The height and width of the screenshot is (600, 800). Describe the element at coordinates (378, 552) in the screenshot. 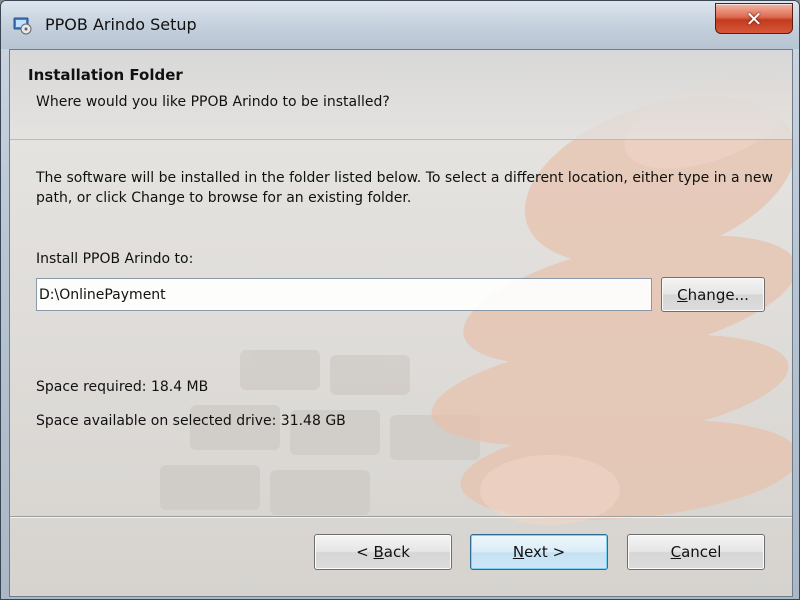

I see `back-mnemonic: B` at that location.